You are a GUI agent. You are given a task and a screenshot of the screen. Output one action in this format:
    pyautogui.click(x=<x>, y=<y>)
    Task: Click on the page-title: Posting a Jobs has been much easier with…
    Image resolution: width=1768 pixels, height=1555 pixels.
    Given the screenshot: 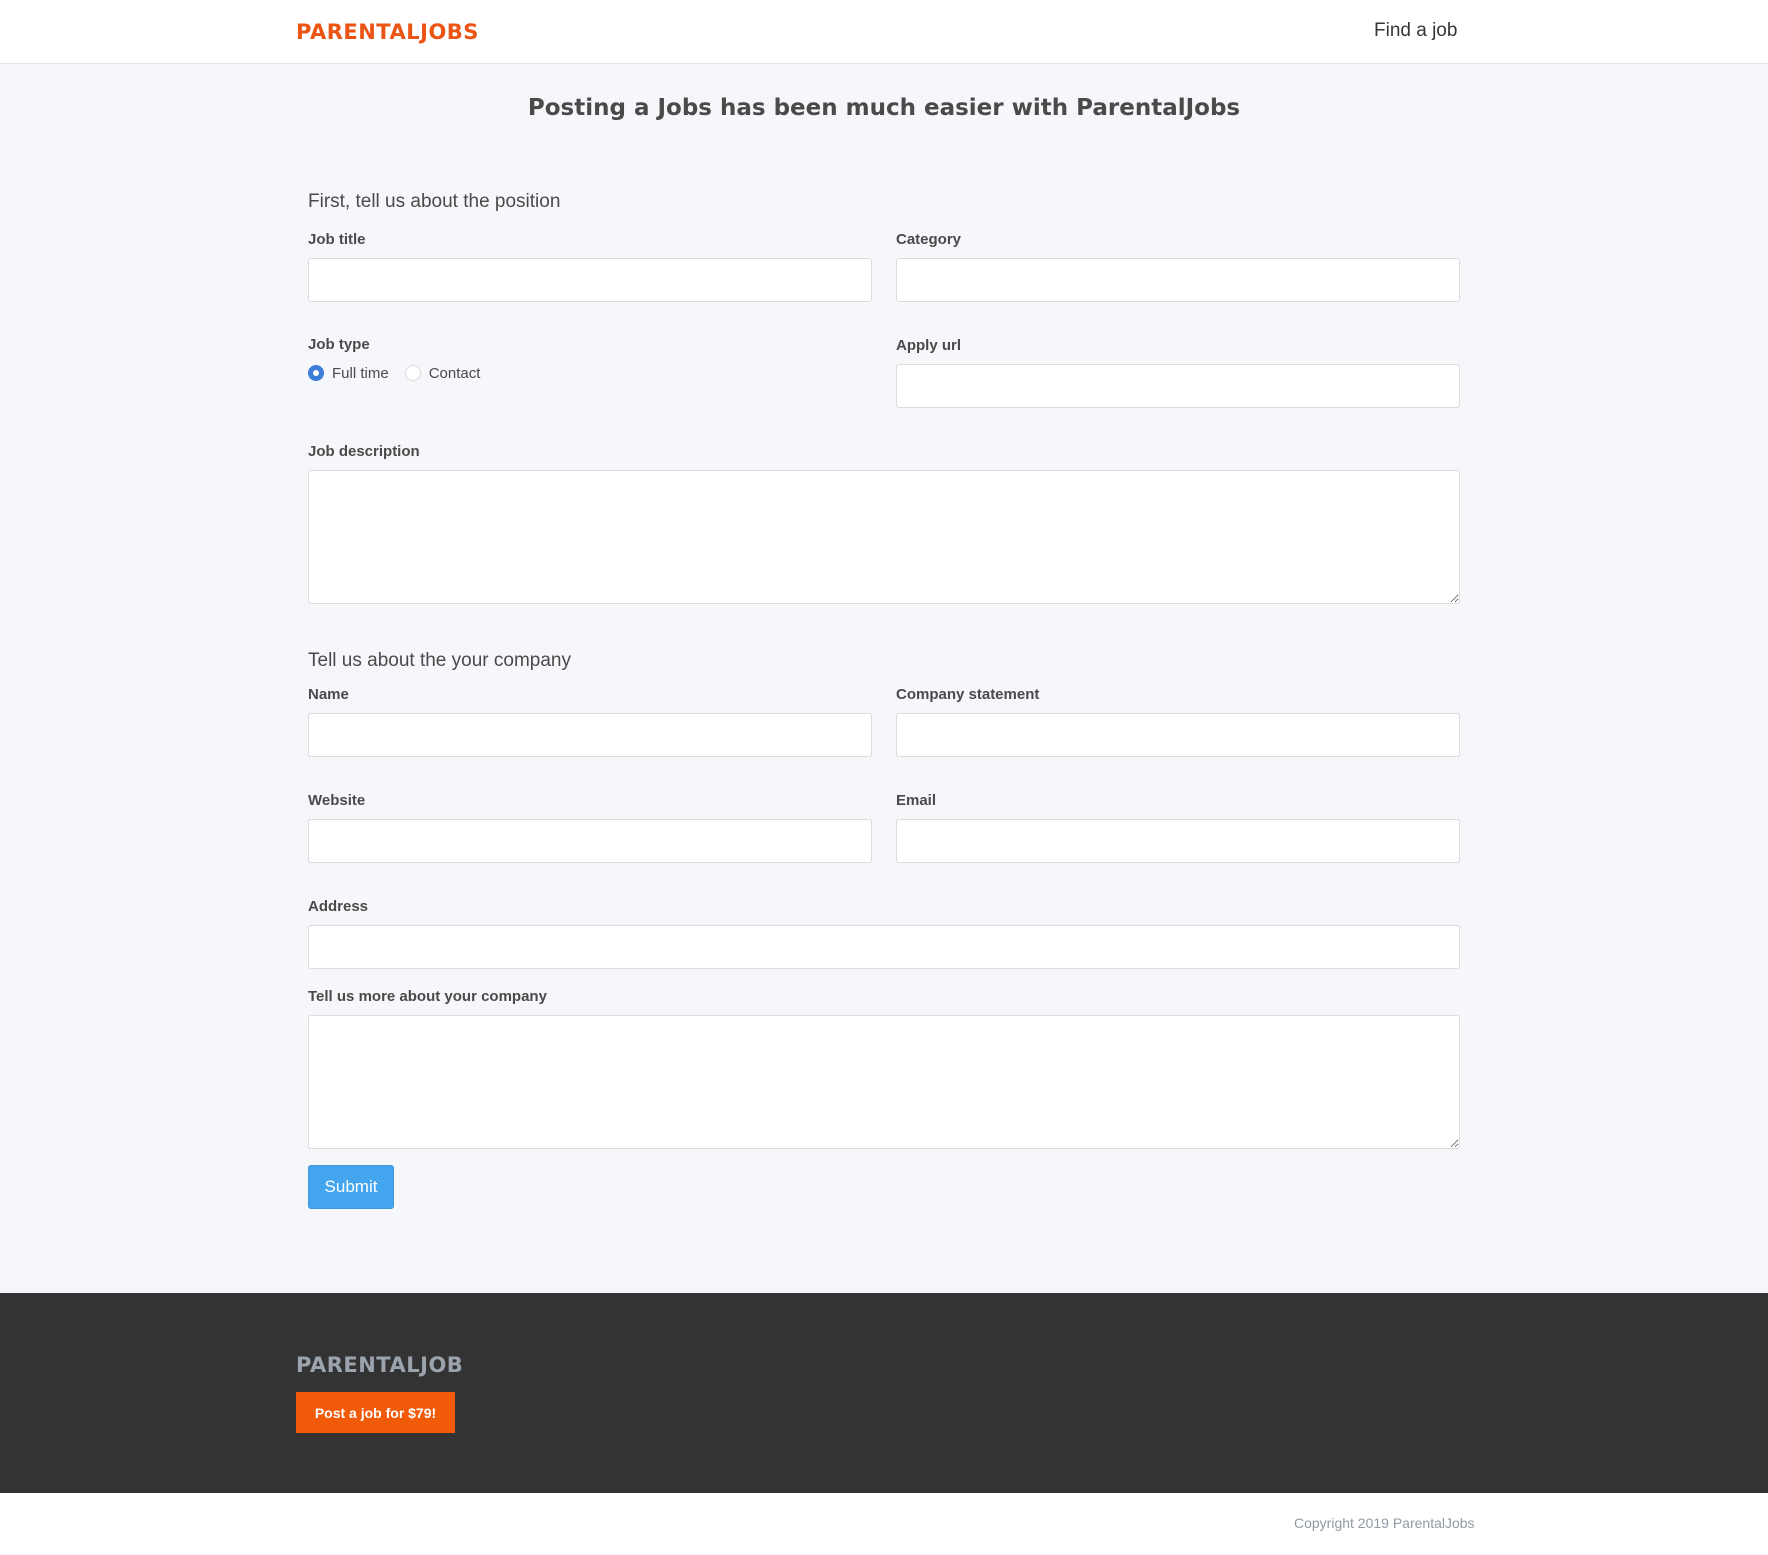 What is the action you would take?
    pyautogui.click(x=884, y=108)
    